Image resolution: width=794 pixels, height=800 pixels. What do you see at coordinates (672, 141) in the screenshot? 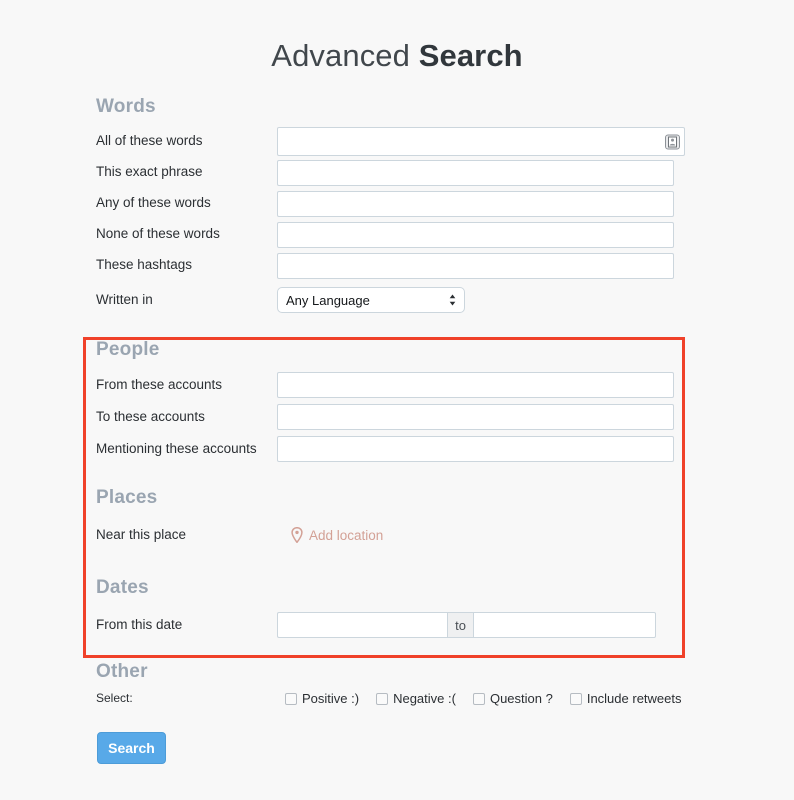
I see `contact-card-icon` at bounding box center [672, 141].